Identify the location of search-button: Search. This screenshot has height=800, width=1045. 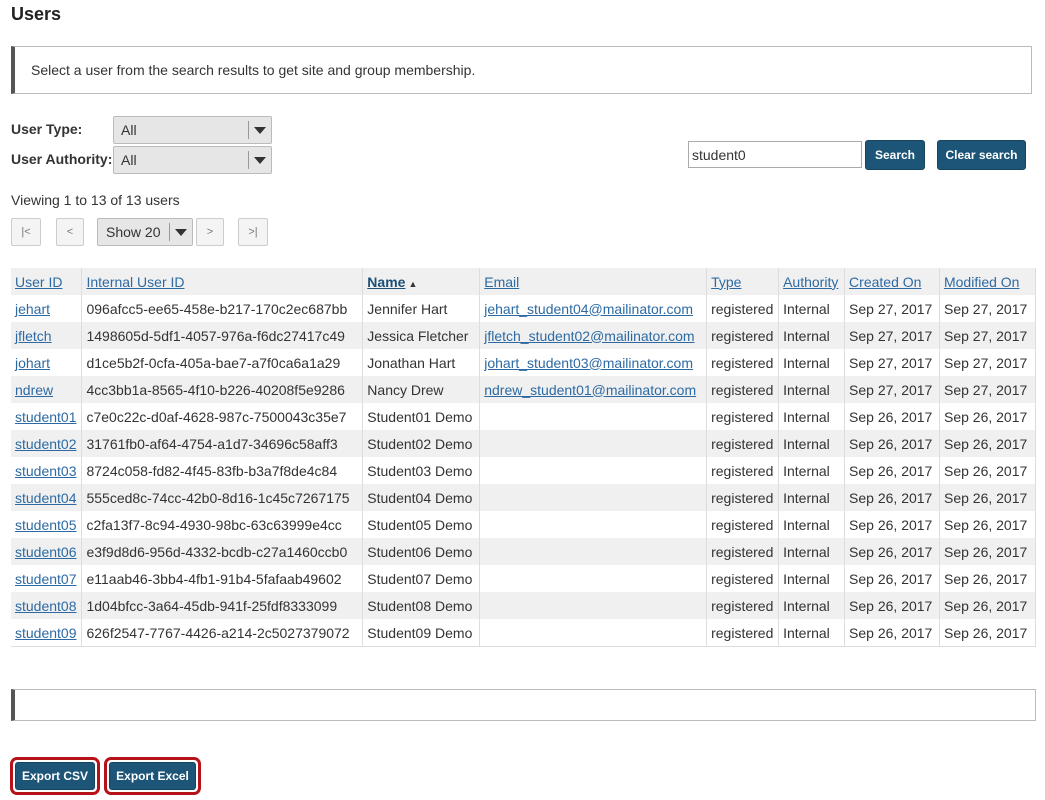
(895, 155).